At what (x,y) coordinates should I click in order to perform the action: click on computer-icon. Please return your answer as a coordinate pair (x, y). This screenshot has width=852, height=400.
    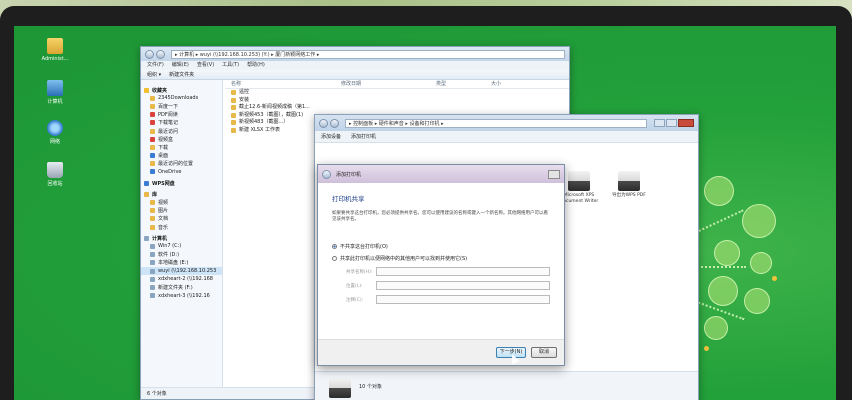
    Looking at the image, I should click on (55, 88).